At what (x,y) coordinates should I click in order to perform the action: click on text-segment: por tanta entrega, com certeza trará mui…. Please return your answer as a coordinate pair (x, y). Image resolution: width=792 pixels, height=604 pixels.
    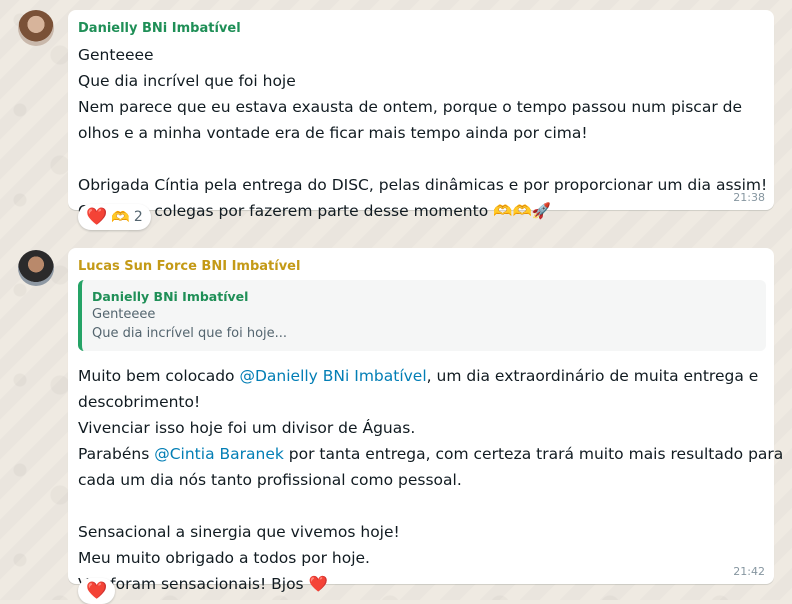
    Looking at the image, I should click on (533, 454).